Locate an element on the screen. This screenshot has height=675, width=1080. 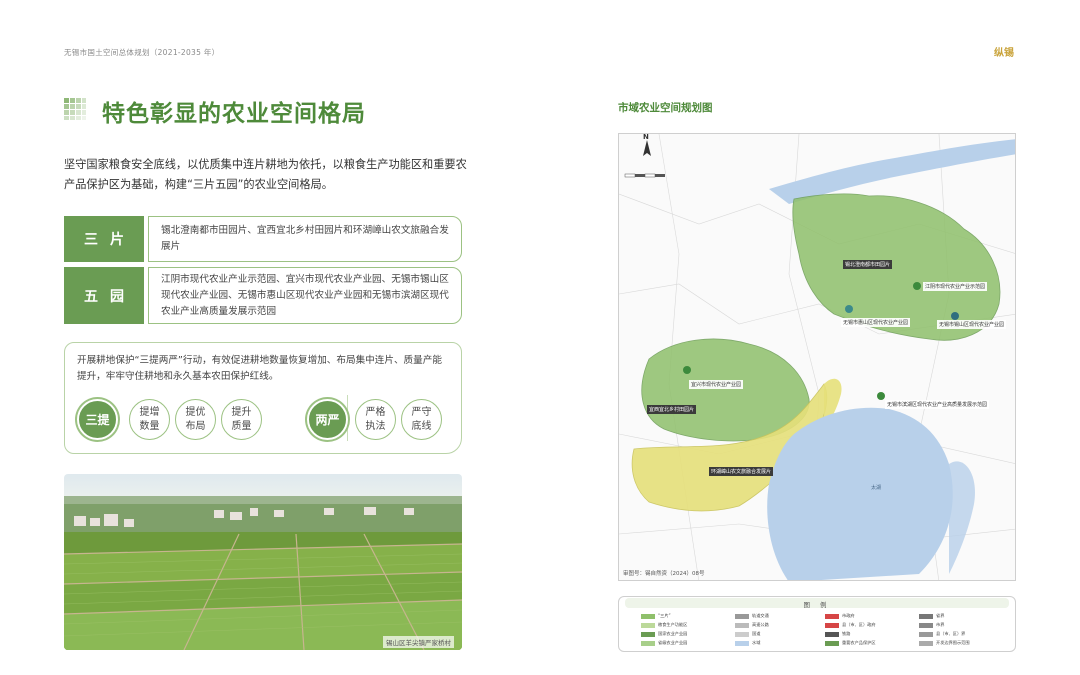
legend-item: 铁路 is located at coordinates (837, 634).